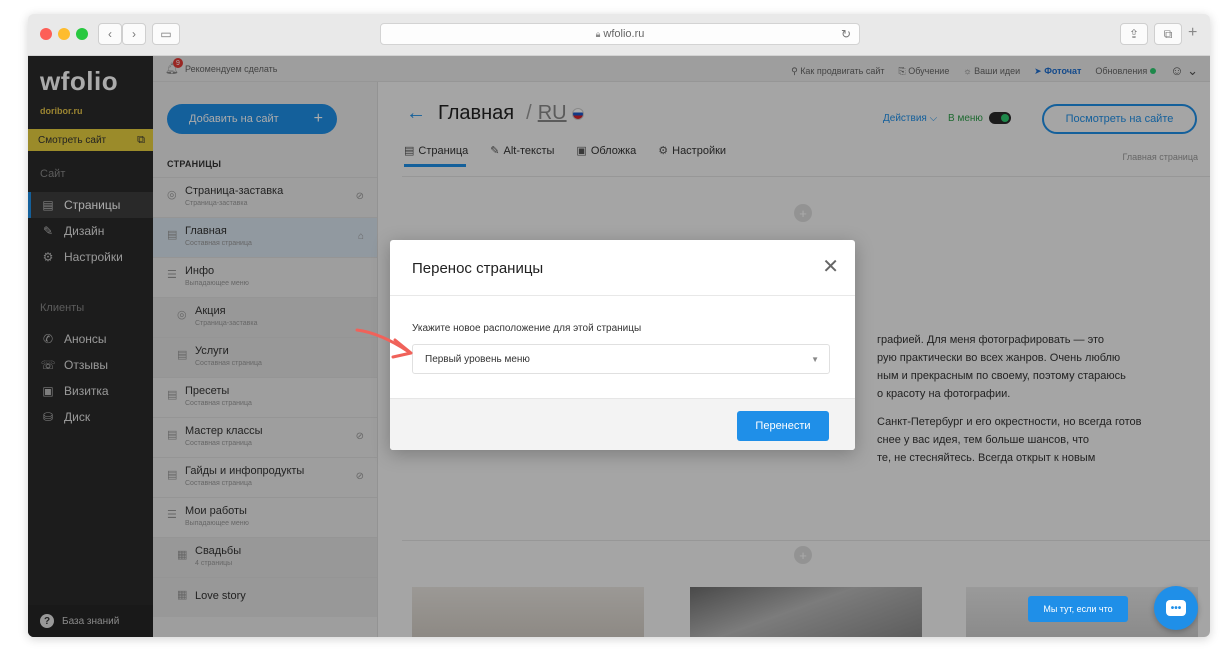 This screenshot has height=664, width=1223. What do you see at coordinates (830, 266) in the screenshot?
I see `close-icon: ✕` at bounding box center [830, 266].